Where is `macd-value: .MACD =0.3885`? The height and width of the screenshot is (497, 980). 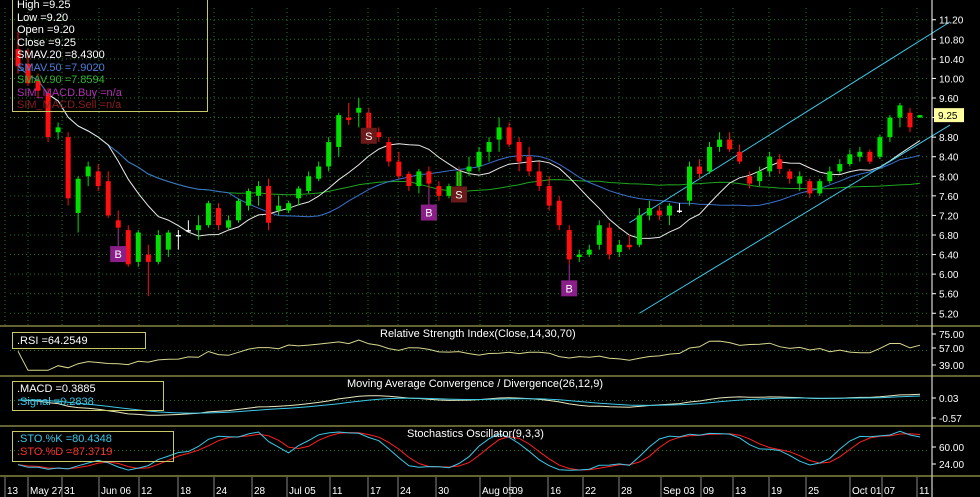 macd-value: .MACD =0.3885 is located at coordinates (56, 389).